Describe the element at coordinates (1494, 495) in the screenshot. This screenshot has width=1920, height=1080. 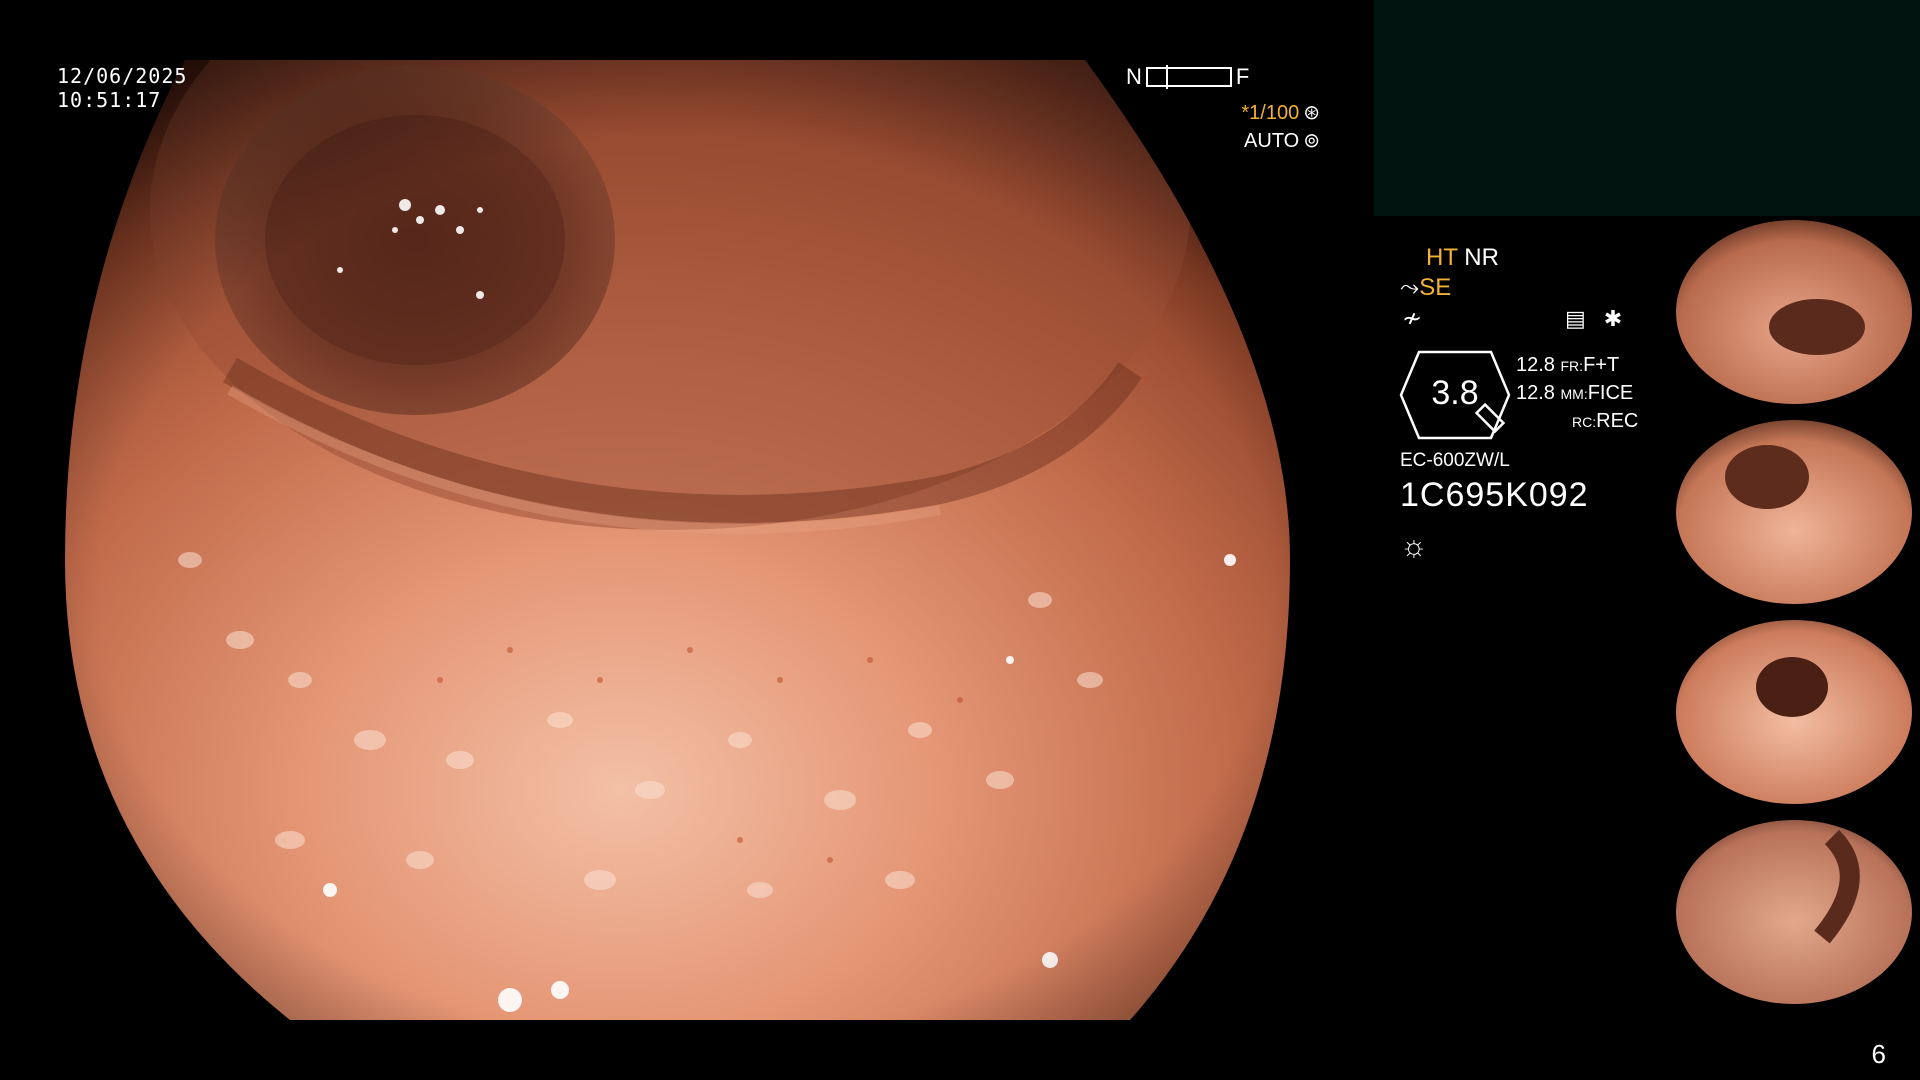
I see `scope-serial: 1C695K092` at that location.